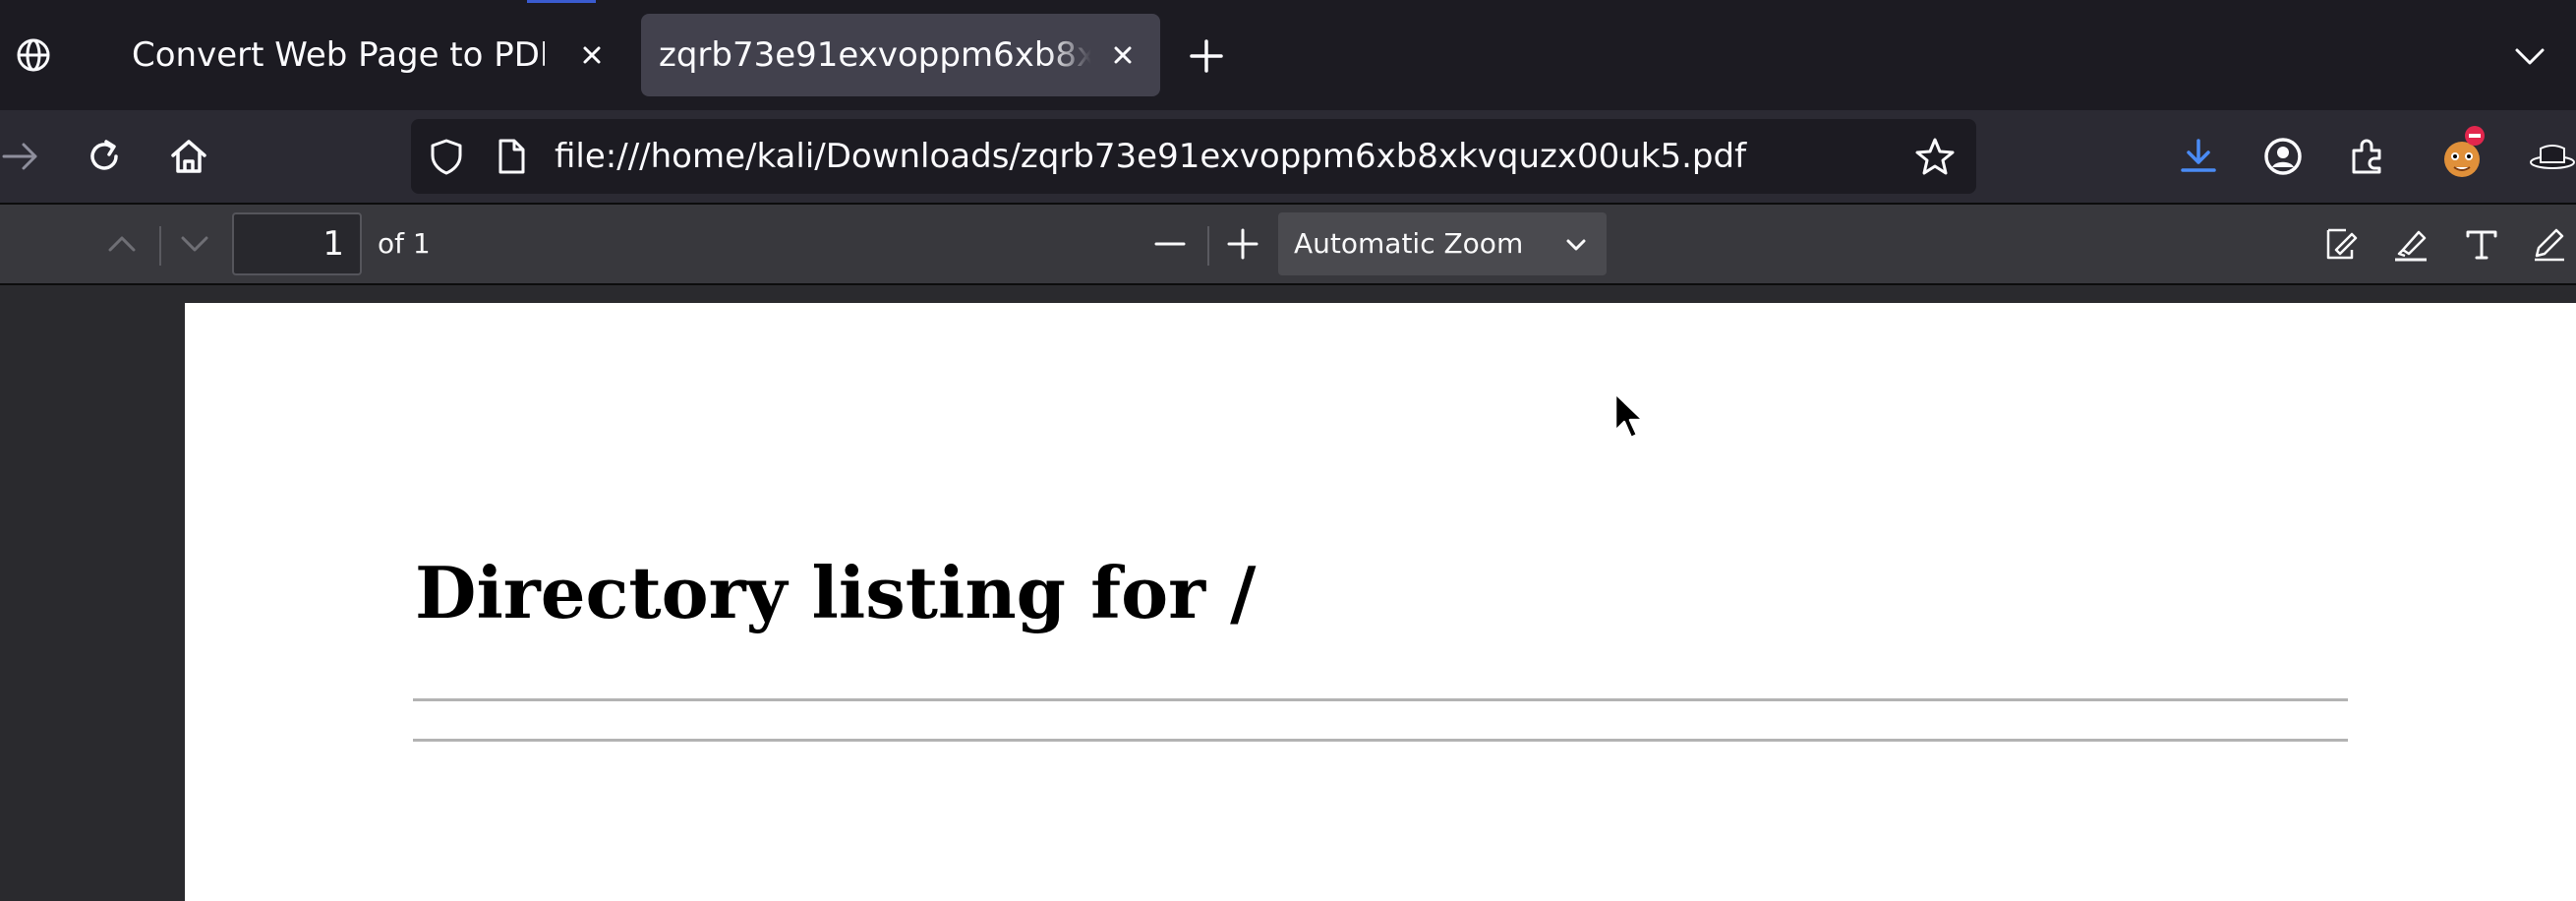  I want to click on mouse-cursor-icon, so click(1629, 416).